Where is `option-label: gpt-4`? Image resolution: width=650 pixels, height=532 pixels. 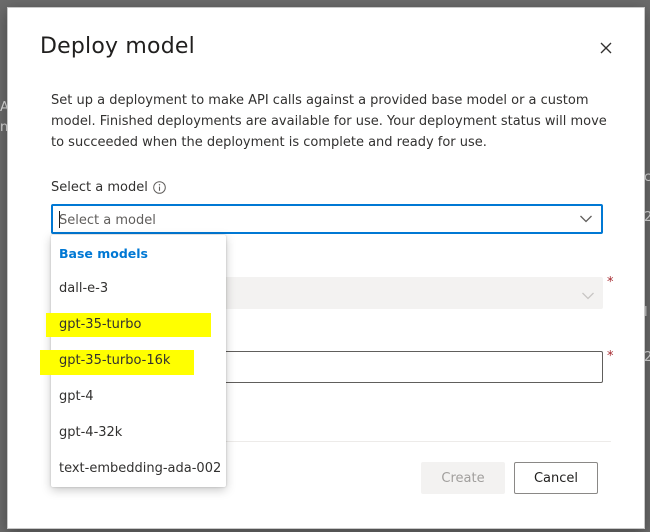
option-label: gpt-4 is located at coordinates (76, 396).